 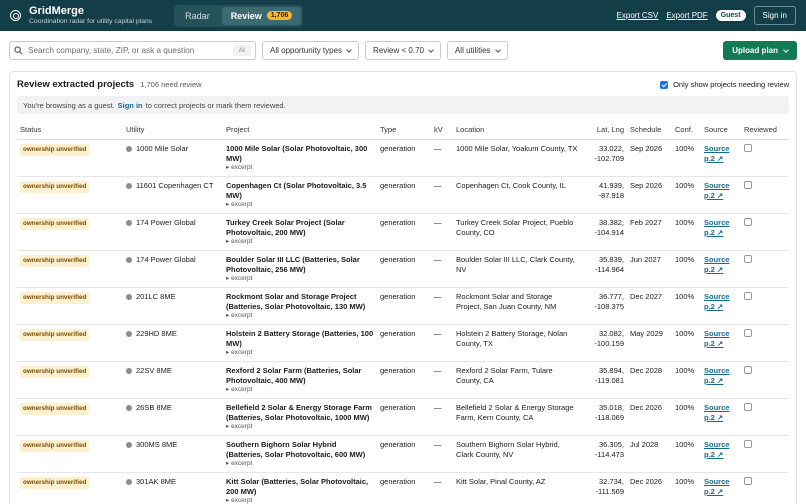 What do you see at coordinates (765, 130) in the screenshot?
I see `column-header: Reviewed` at bounding box center [765, 130].